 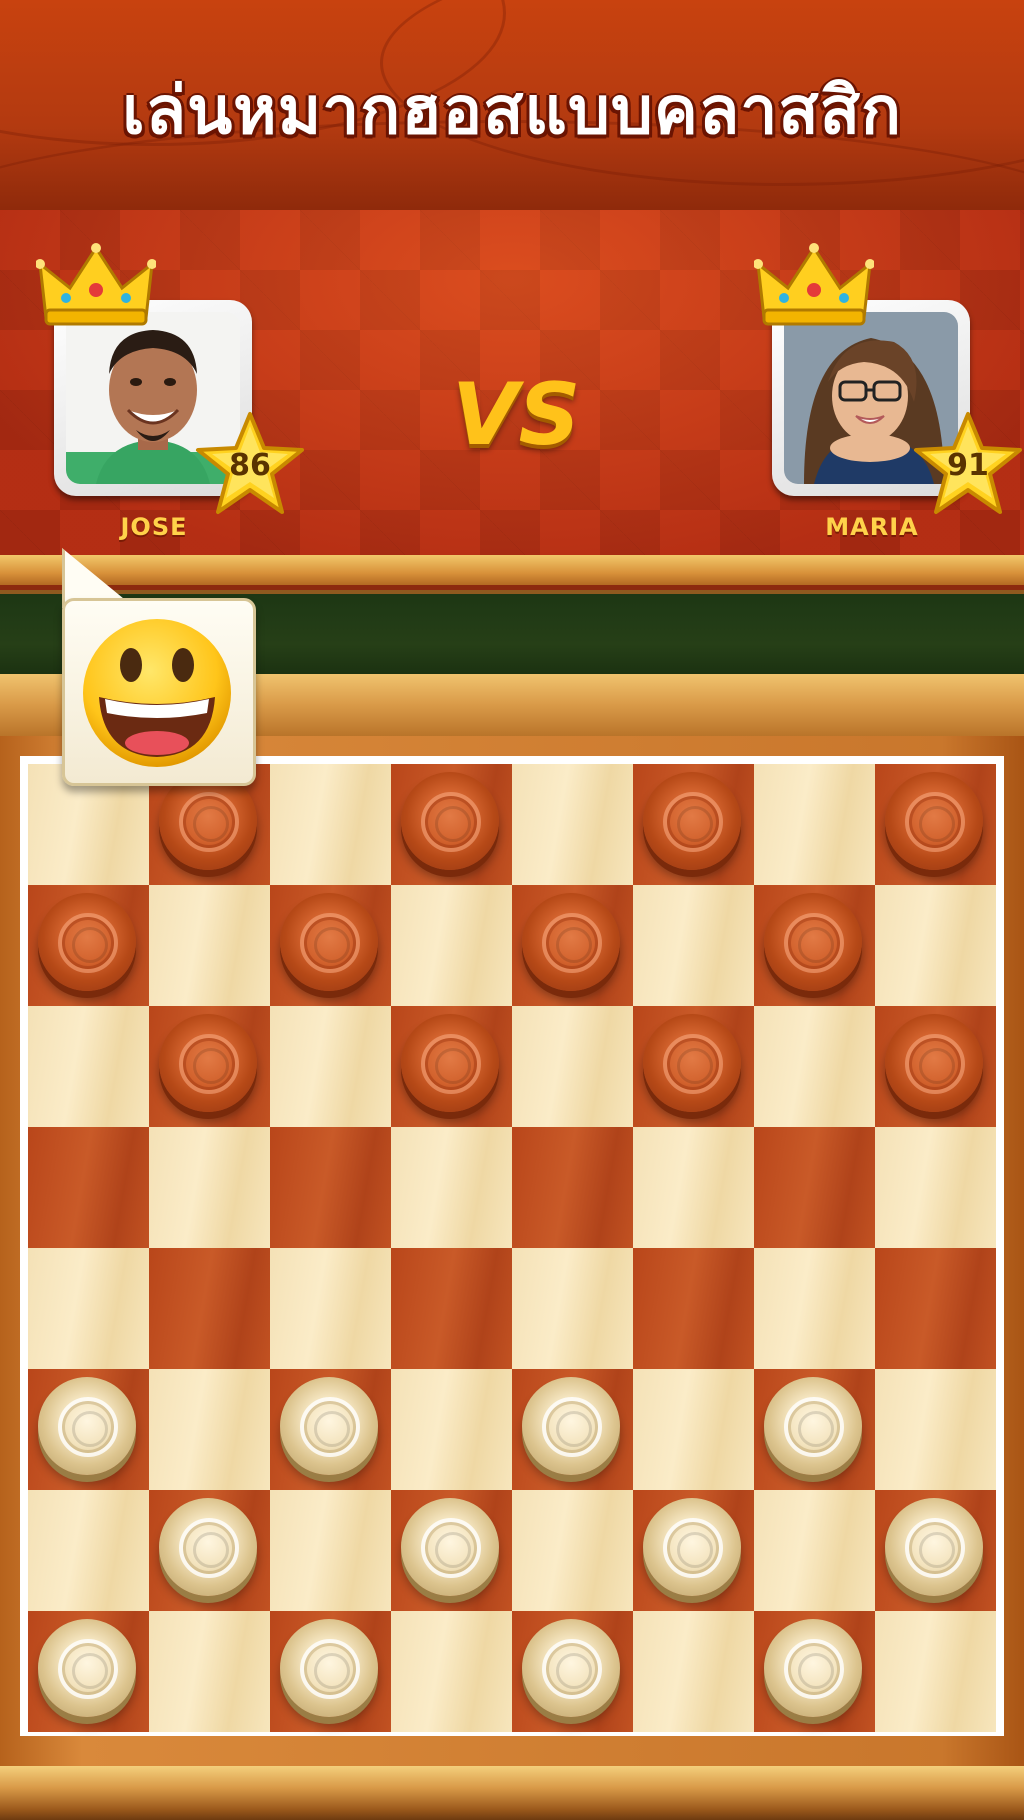 I want to click on grinning-face-icon, so click(x=157, y=693).